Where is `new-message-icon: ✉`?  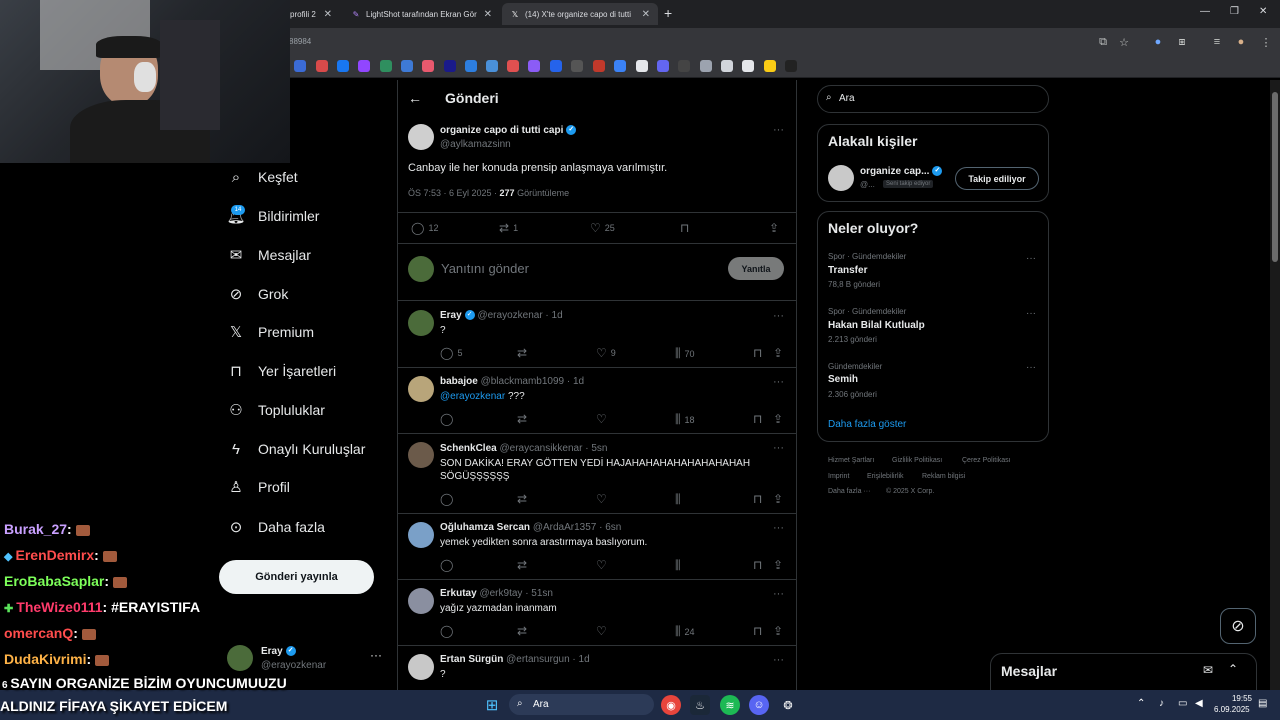 new-message-icon: ✉ is located at coordinates (1208, 670).